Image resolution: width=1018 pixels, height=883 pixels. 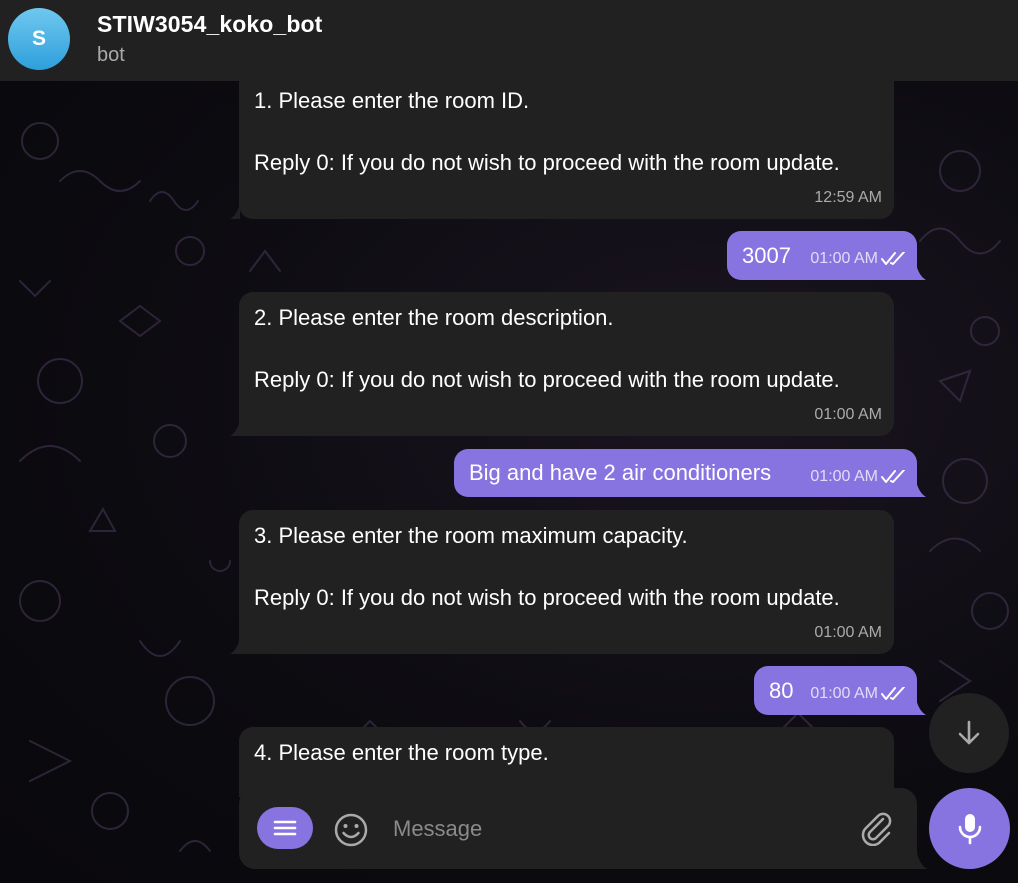 I want to click on smile-icon, so click(x=351, y=830).